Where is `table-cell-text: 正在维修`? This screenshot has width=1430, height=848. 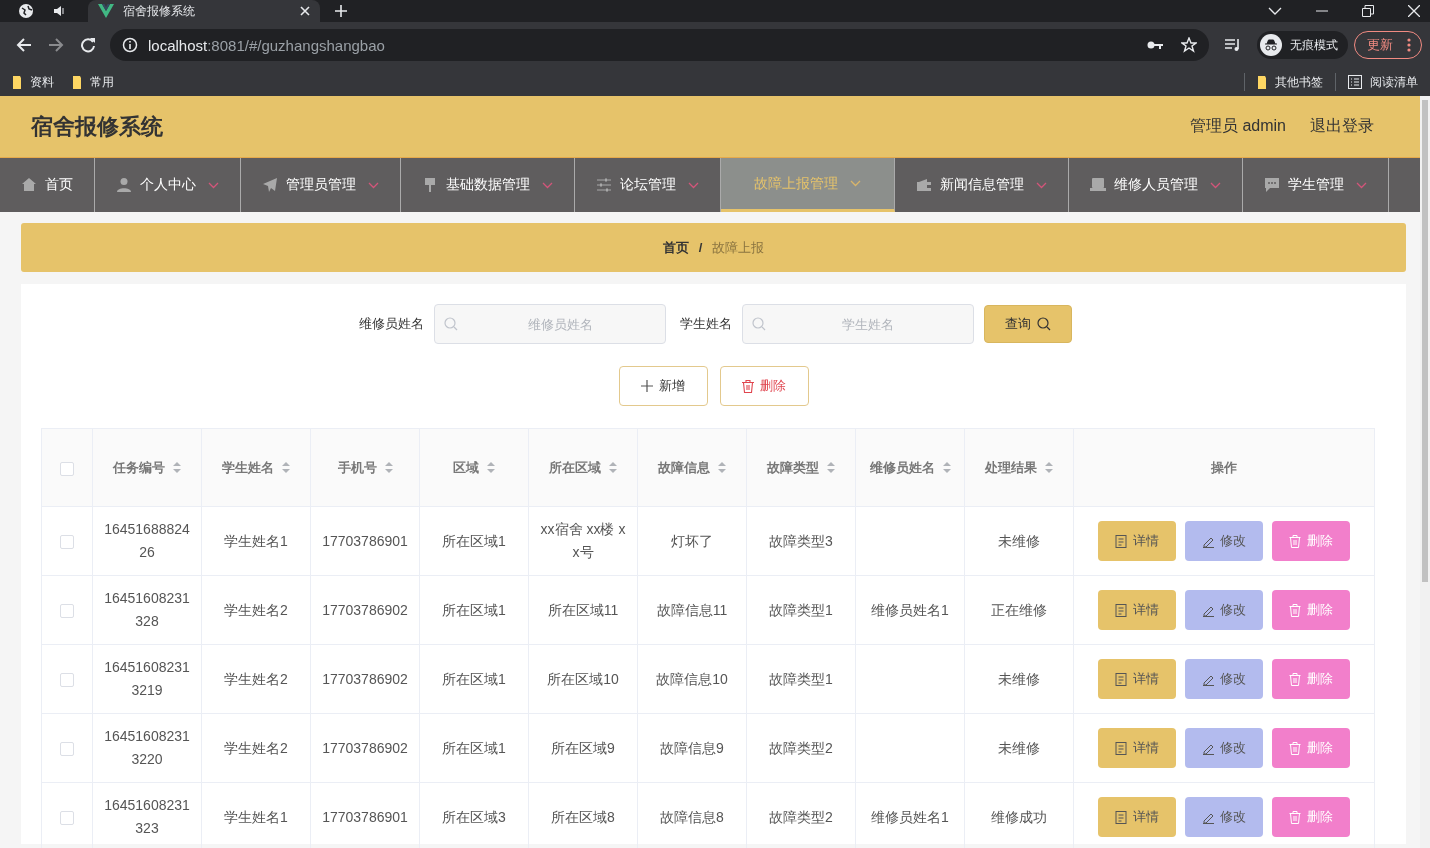
table-cell-text: 正在维修 is located at coordinates (1019, 610).